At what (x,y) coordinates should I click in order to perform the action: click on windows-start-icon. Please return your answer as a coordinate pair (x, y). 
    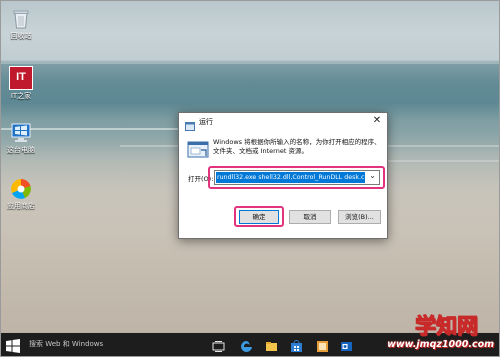
    Looking at the image, I should click on (13, 345).